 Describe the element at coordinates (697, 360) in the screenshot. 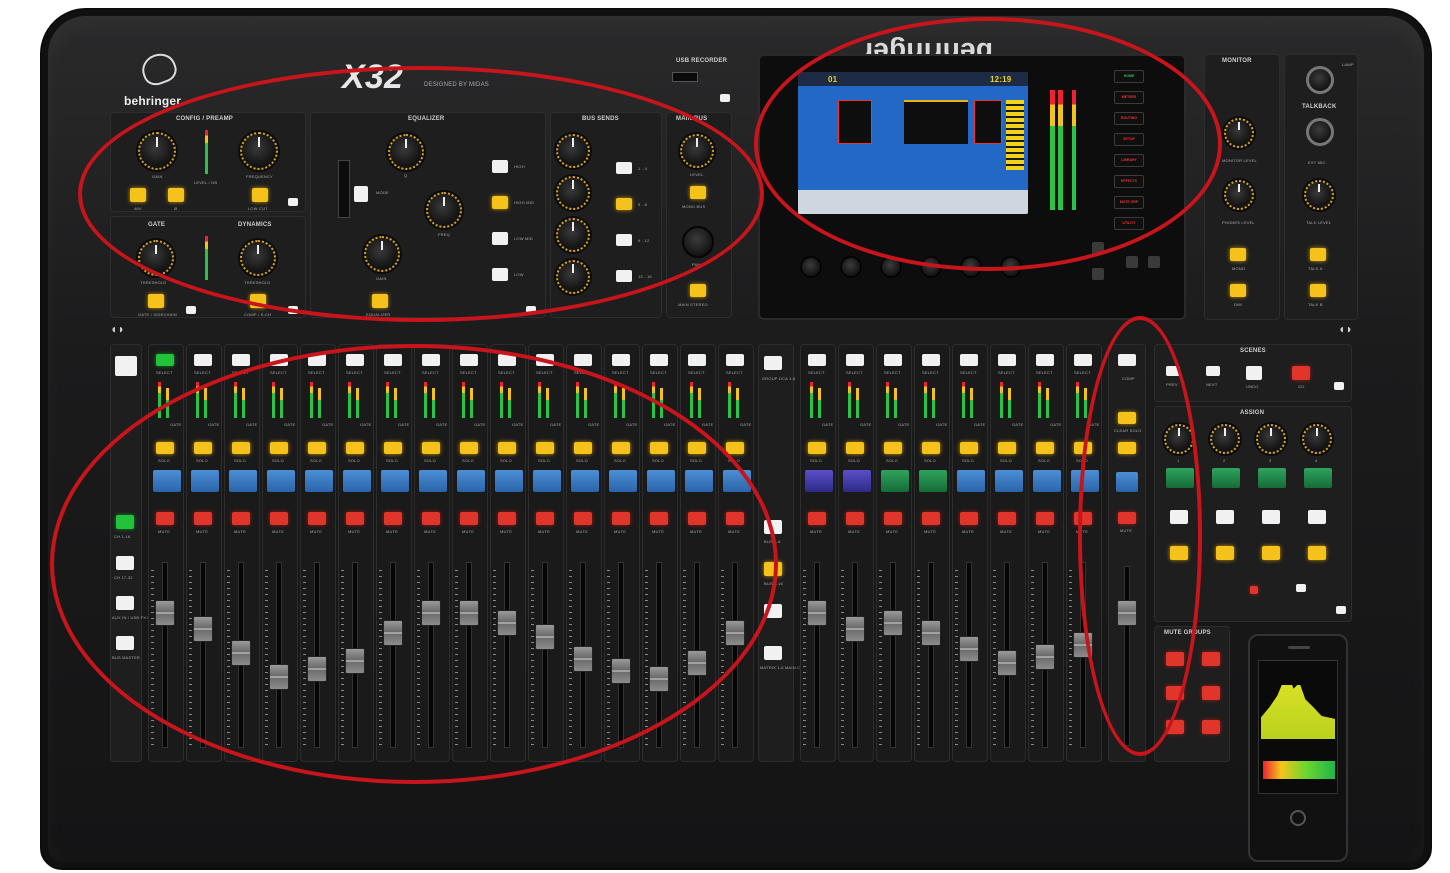

I see `channel-15-select-button` at that location.